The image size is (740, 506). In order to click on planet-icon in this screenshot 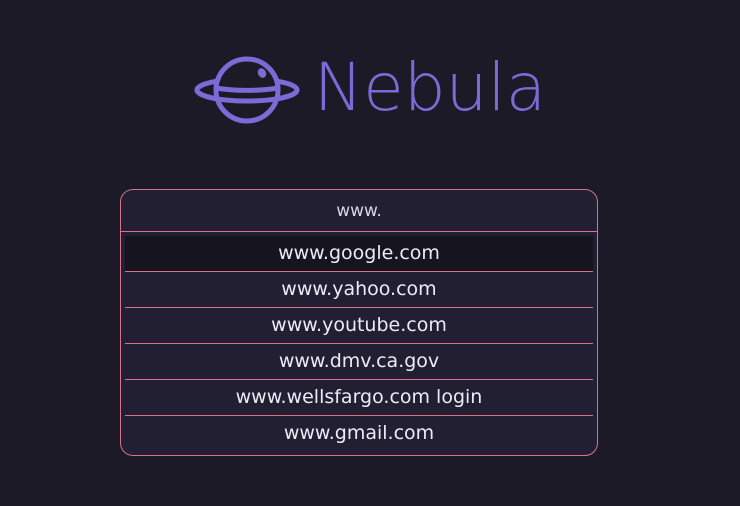, I will do `click(247, 90)`.